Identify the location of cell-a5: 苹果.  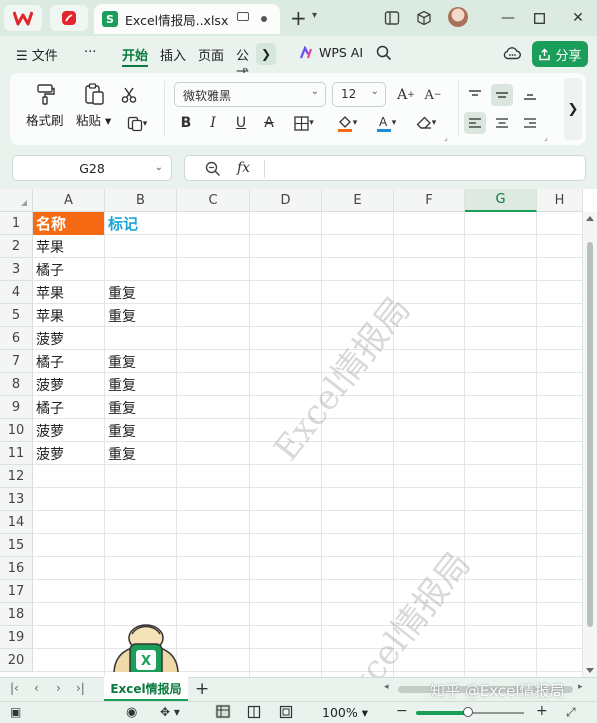
(68, 315).